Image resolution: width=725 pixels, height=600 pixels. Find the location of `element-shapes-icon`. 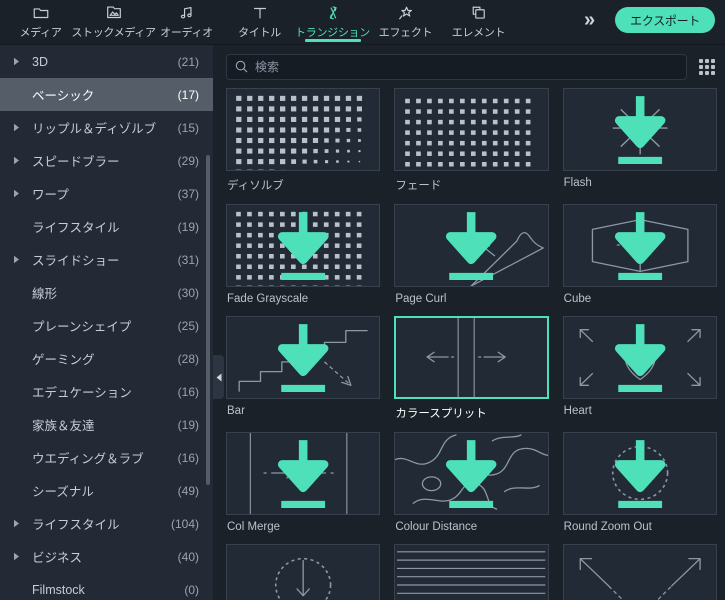

element-shapes-icon is located at coordinates (479, 12).